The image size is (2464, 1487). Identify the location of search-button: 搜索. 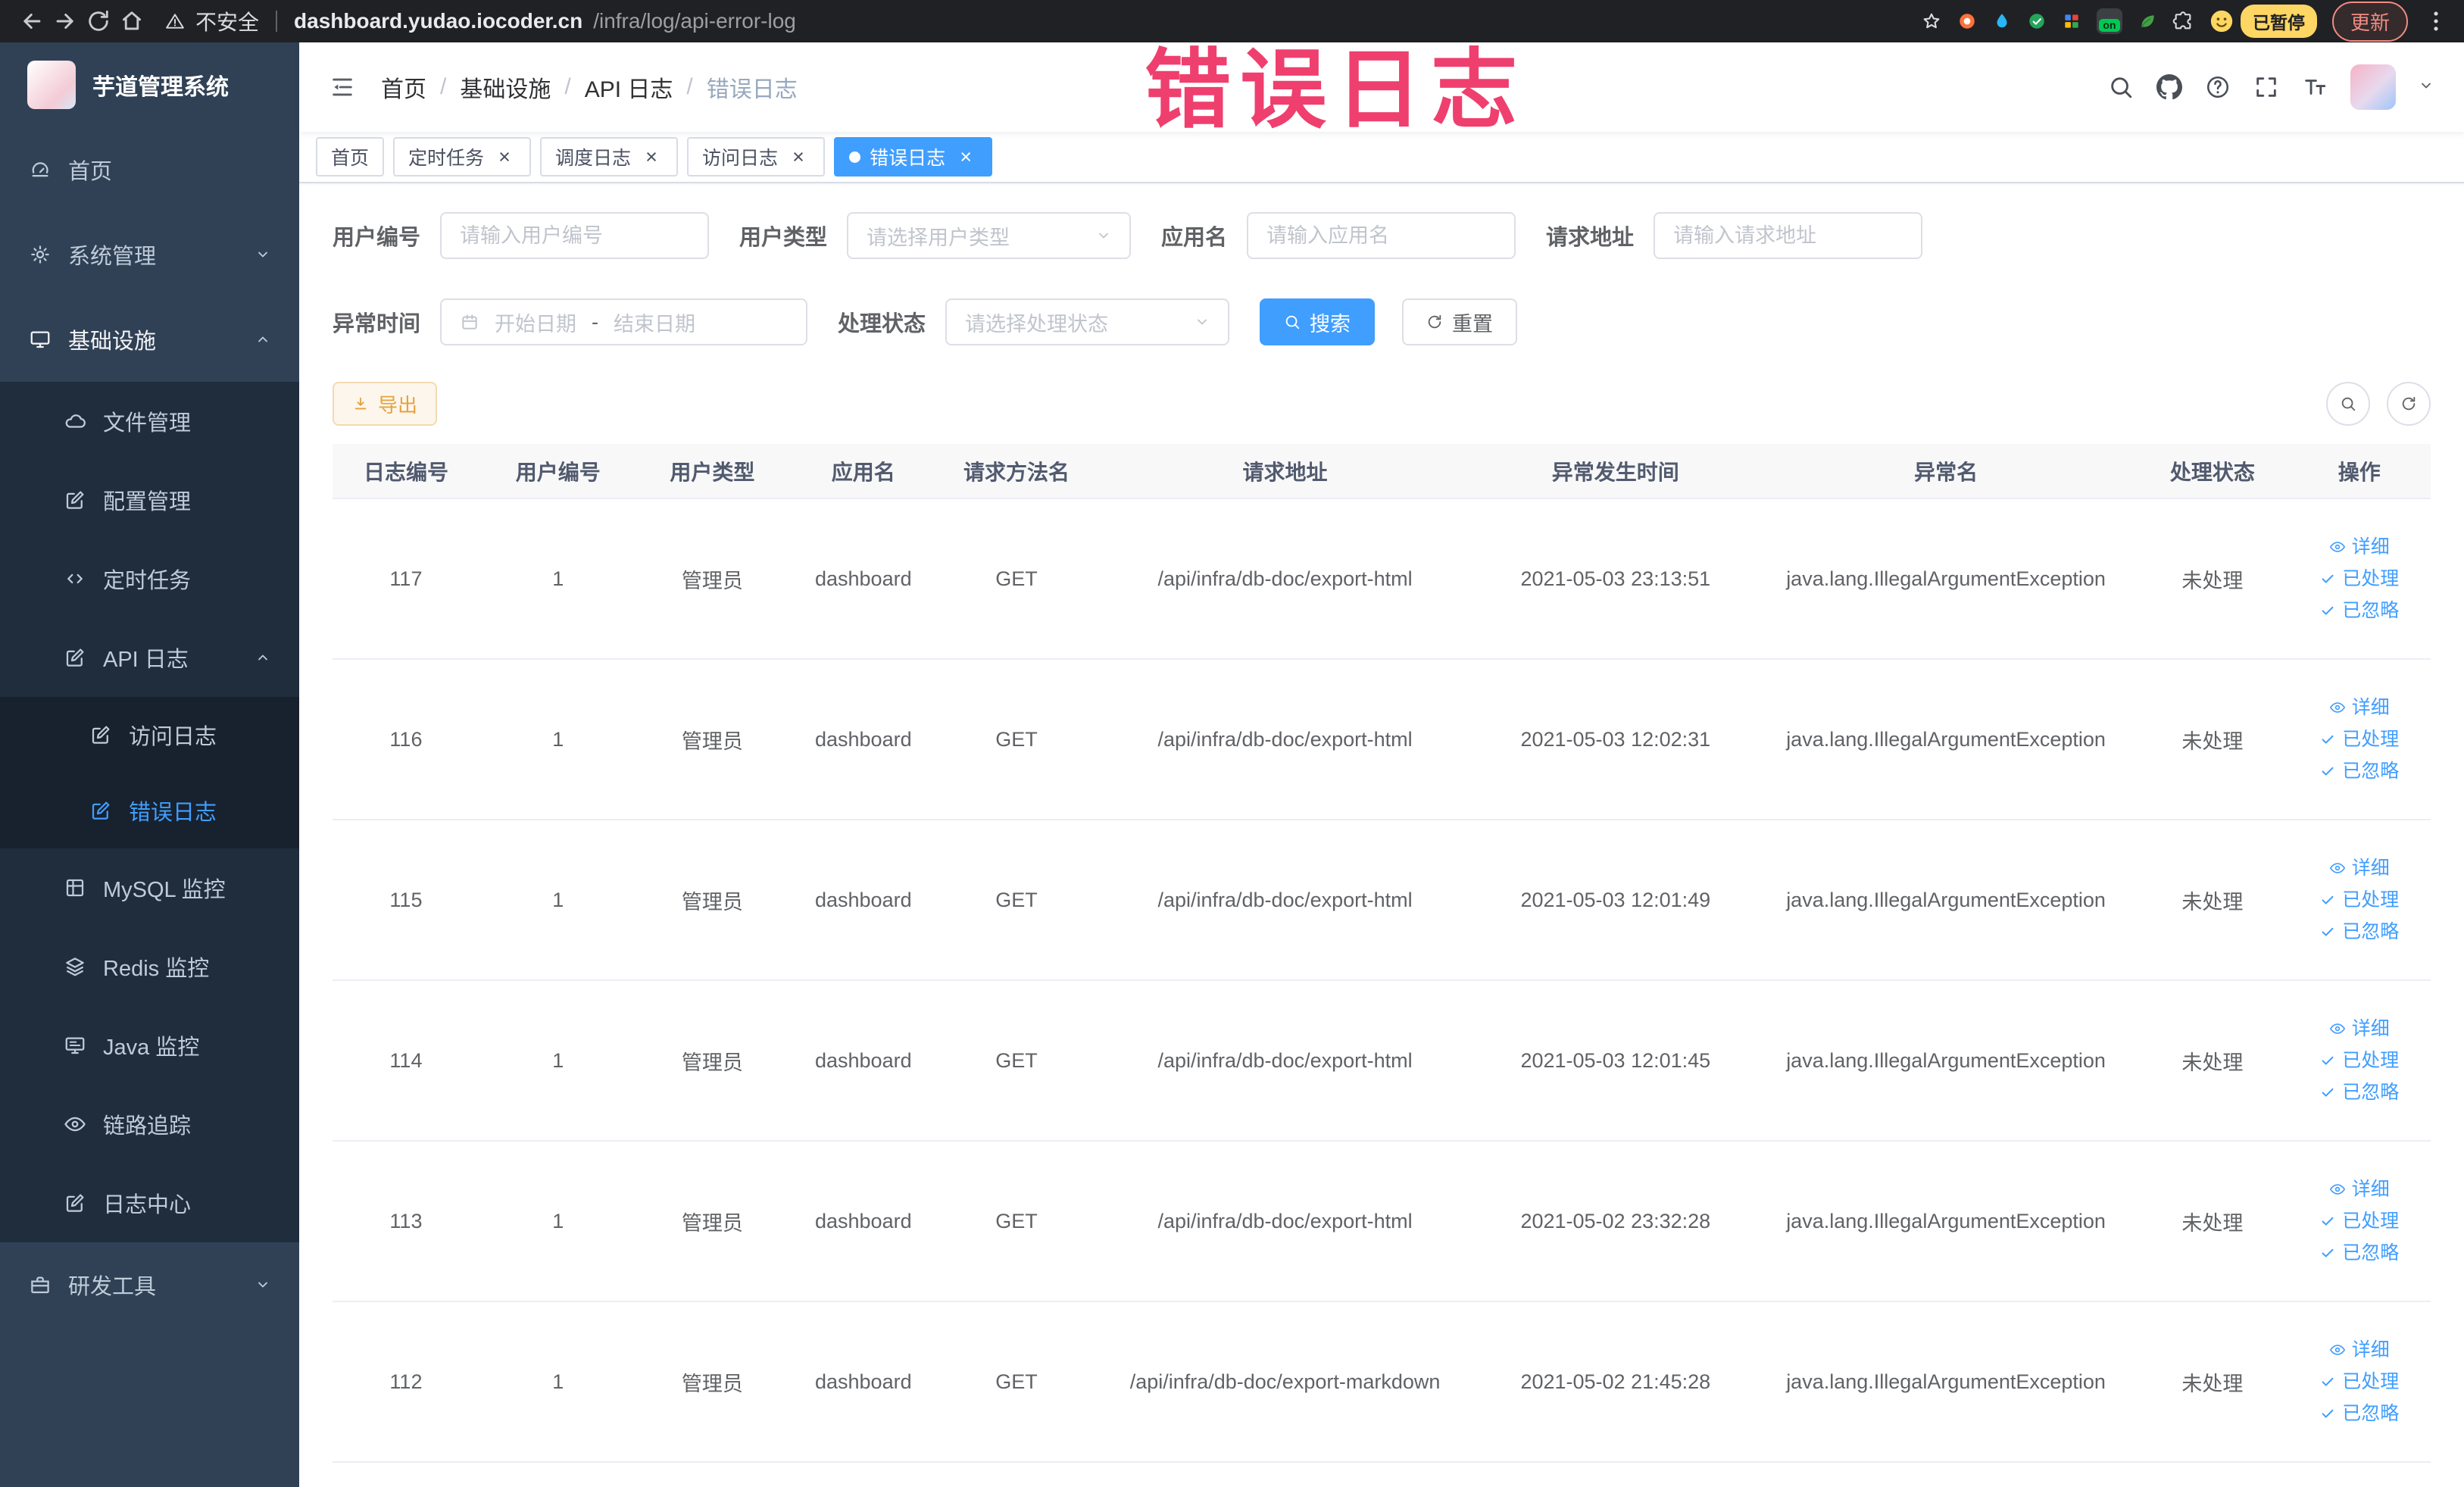
(1318, 321).